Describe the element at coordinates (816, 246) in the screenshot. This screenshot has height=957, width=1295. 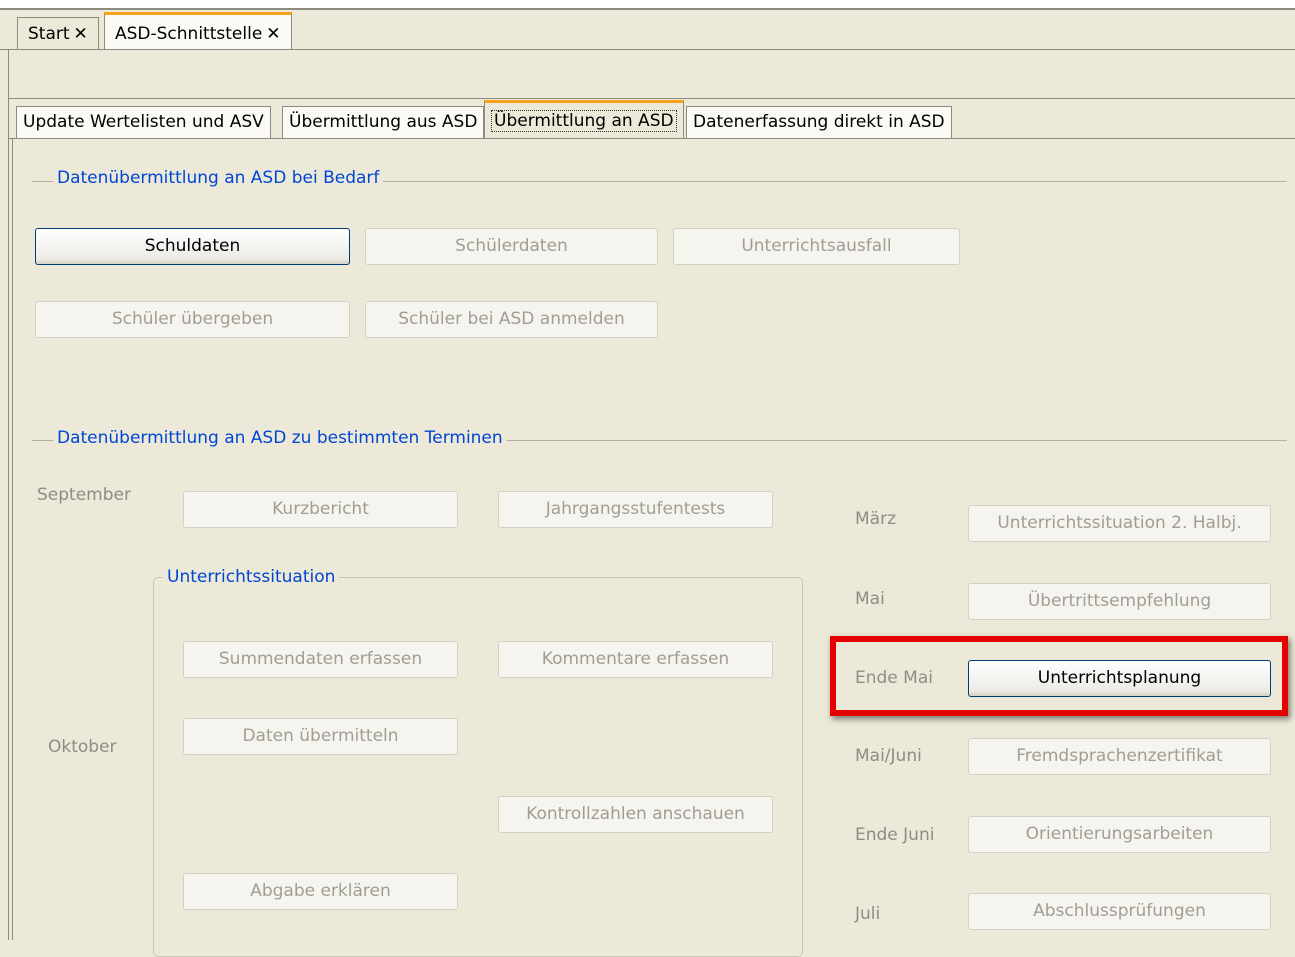
I see `unterrichtsausfall-button: Unterrichtsausfall` at that location.